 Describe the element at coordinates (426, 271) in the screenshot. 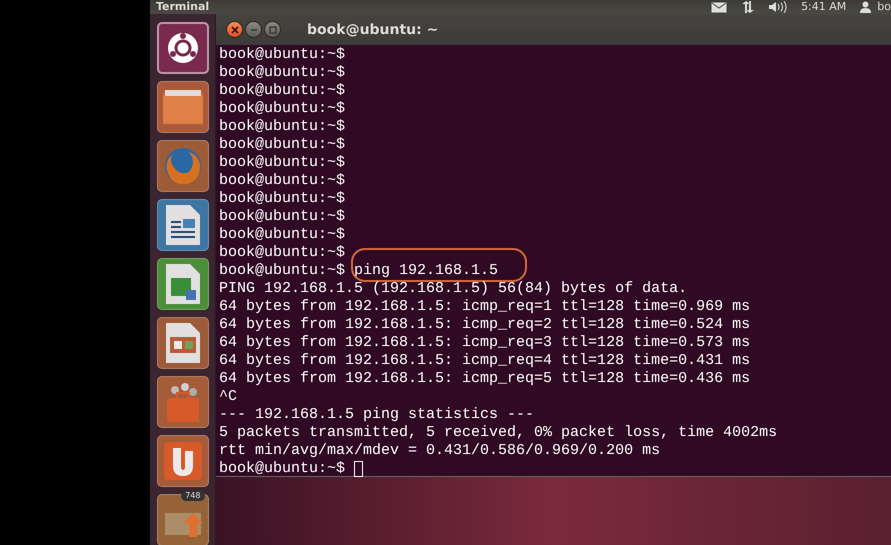

I see `typed-command: ping 192.168.1.5` at that location.